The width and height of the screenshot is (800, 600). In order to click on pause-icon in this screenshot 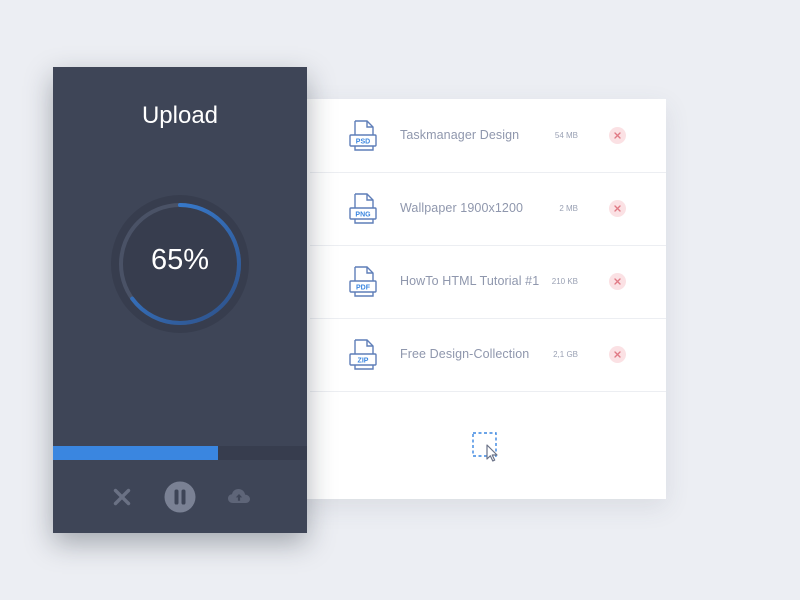, I will do `click(180, 497)`.